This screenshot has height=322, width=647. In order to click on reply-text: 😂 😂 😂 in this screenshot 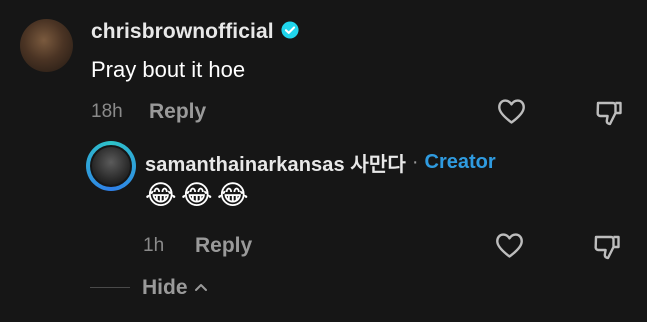, I will do `click(199, 195)`.